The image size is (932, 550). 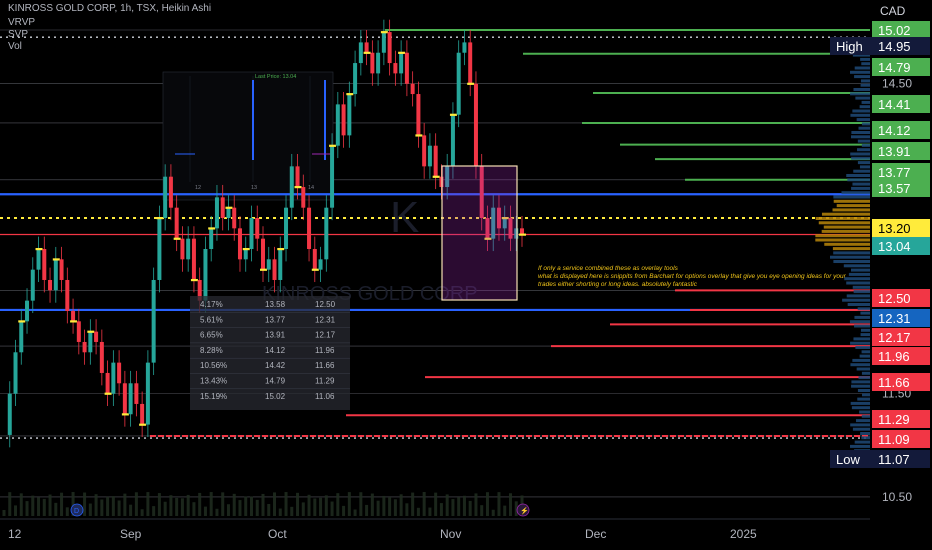 I want to click on indicator-vrvp: VRVP, so click(x=21, y=22).